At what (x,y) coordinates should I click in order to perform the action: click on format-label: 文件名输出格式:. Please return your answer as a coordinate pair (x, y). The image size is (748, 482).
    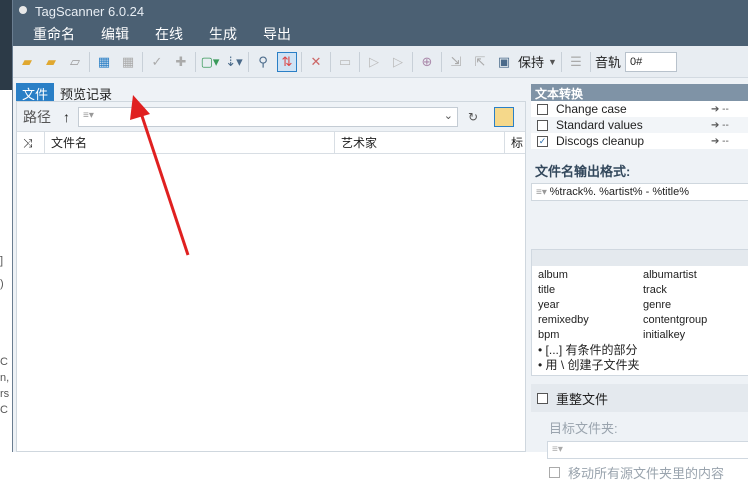
    Looking at the image, I should click on (583, 171).